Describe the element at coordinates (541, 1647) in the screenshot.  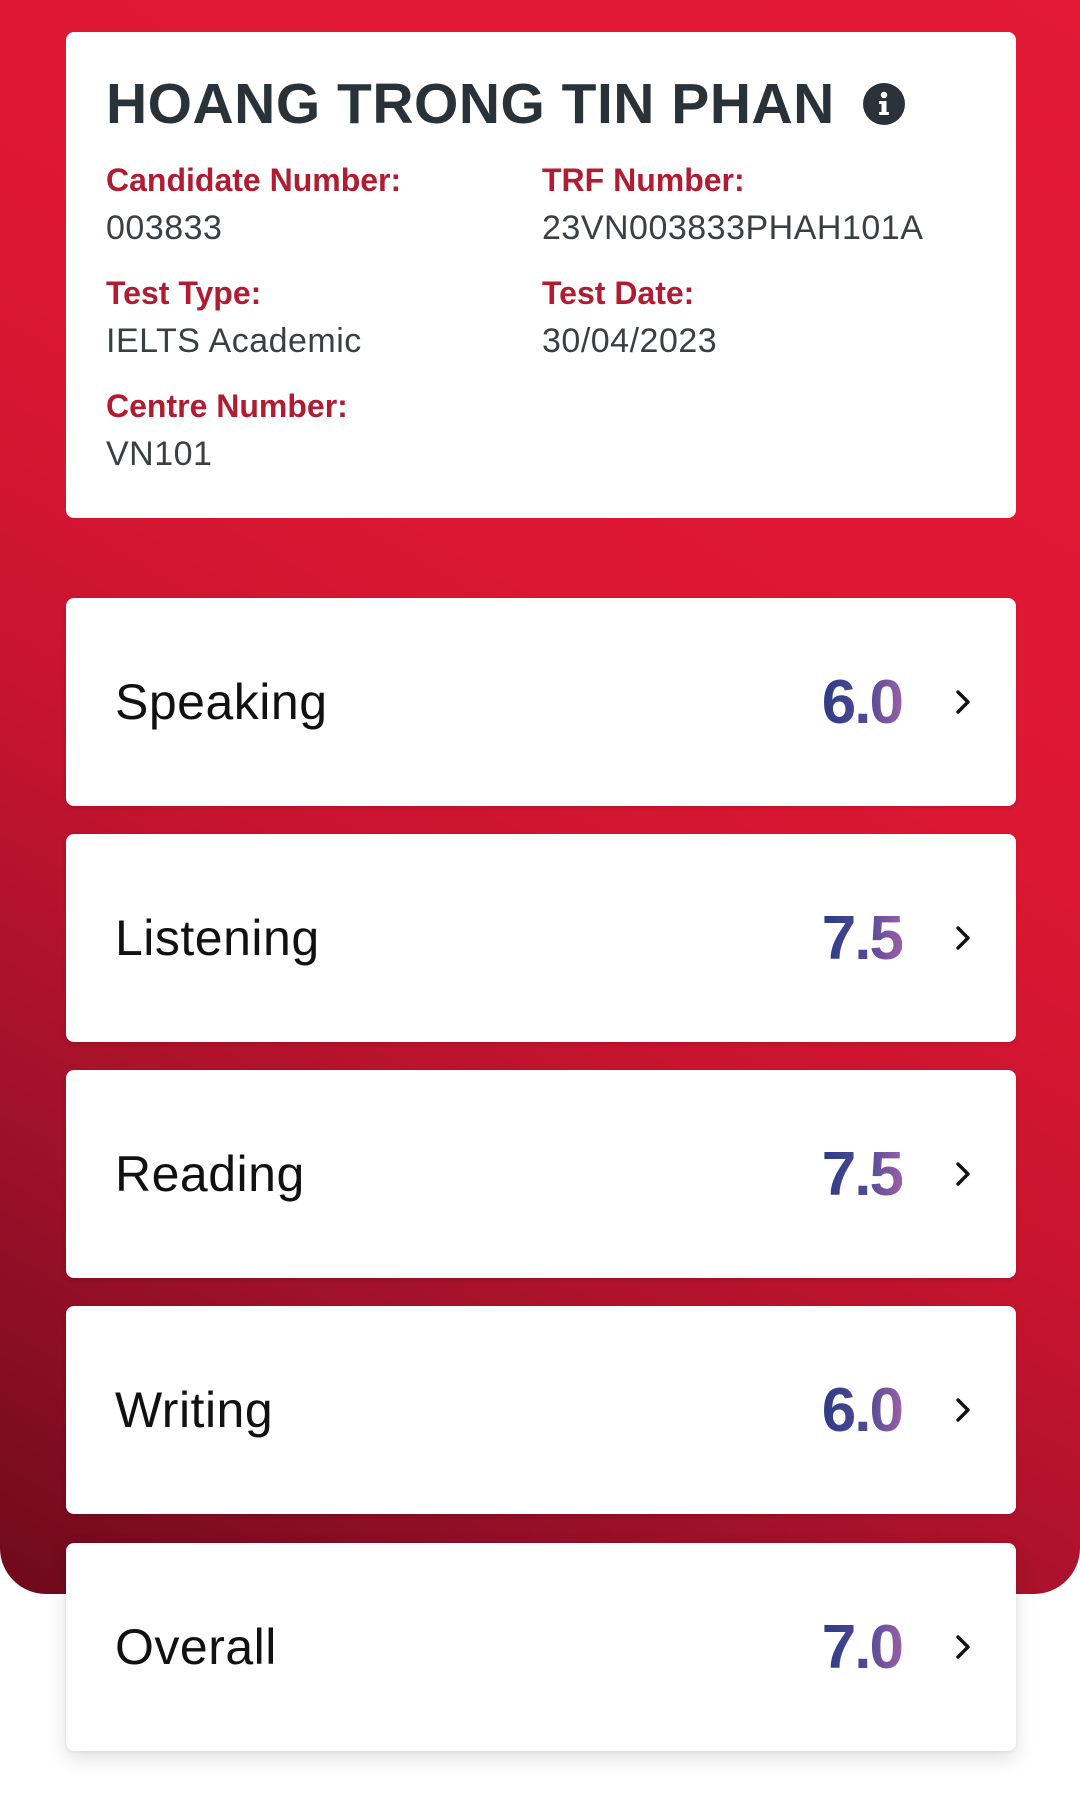
I see `score-card-overall: Overall 7.0` at that location.